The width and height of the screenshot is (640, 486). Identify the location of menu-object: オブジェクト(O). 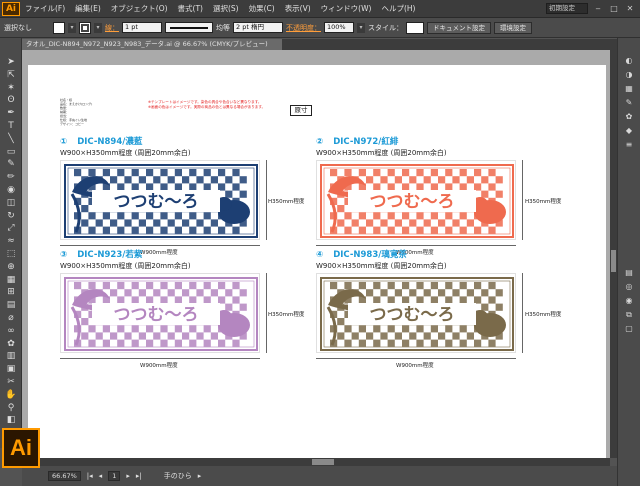
(139, 8).